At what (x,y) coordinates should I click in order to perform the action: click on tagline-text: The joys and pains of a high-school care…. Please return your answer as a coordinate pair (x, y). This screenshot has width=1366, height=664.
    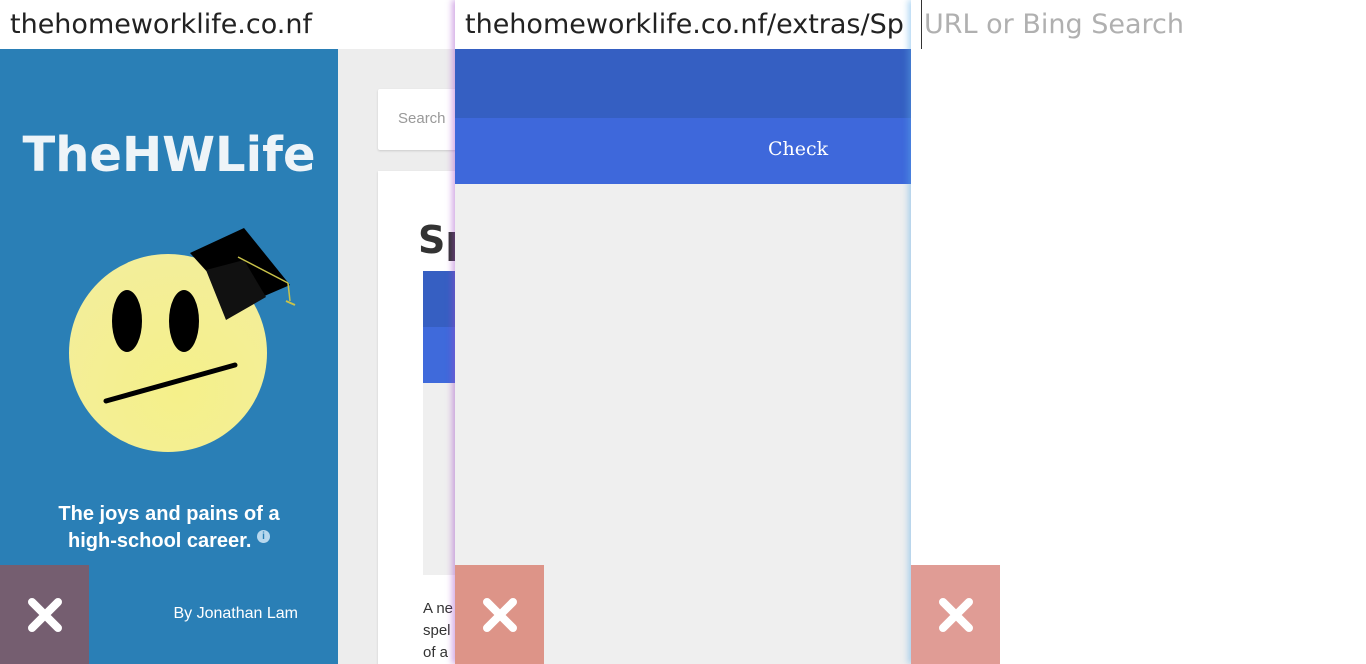
    Looking at the image, I should click on (169, 527).